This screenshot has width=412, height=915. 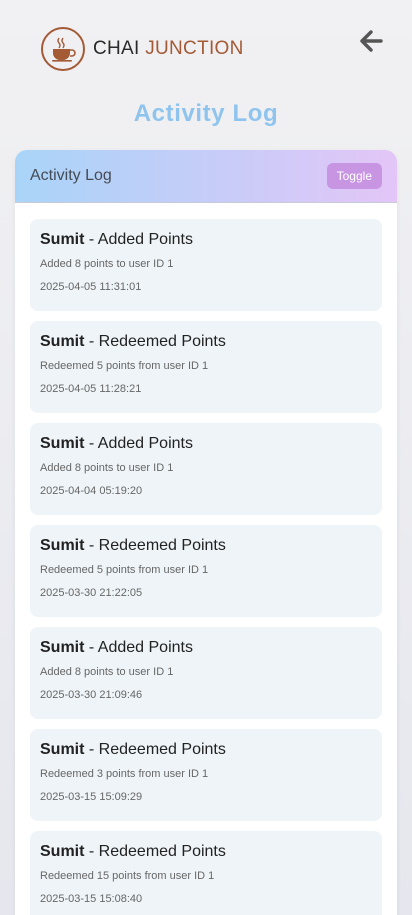 What do you see at coordinates (124, 774) in the screenshot?
I see `activity-description: Redeemed 3 points from user ID 1` at bounding box center [124, 774].